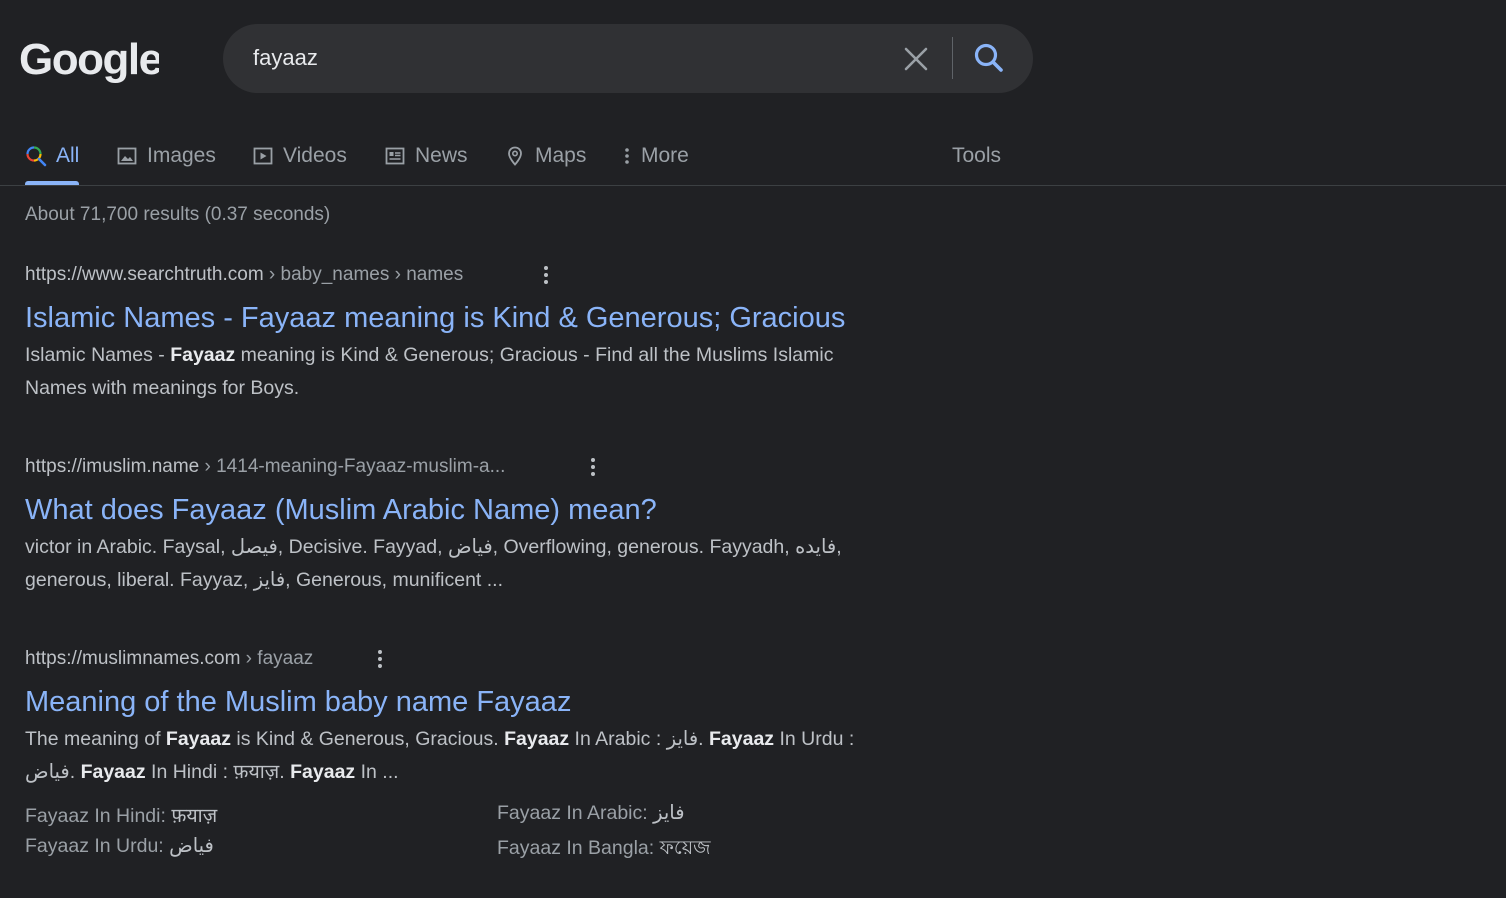  I want to click on svg-text: Google, so click(89, 59).